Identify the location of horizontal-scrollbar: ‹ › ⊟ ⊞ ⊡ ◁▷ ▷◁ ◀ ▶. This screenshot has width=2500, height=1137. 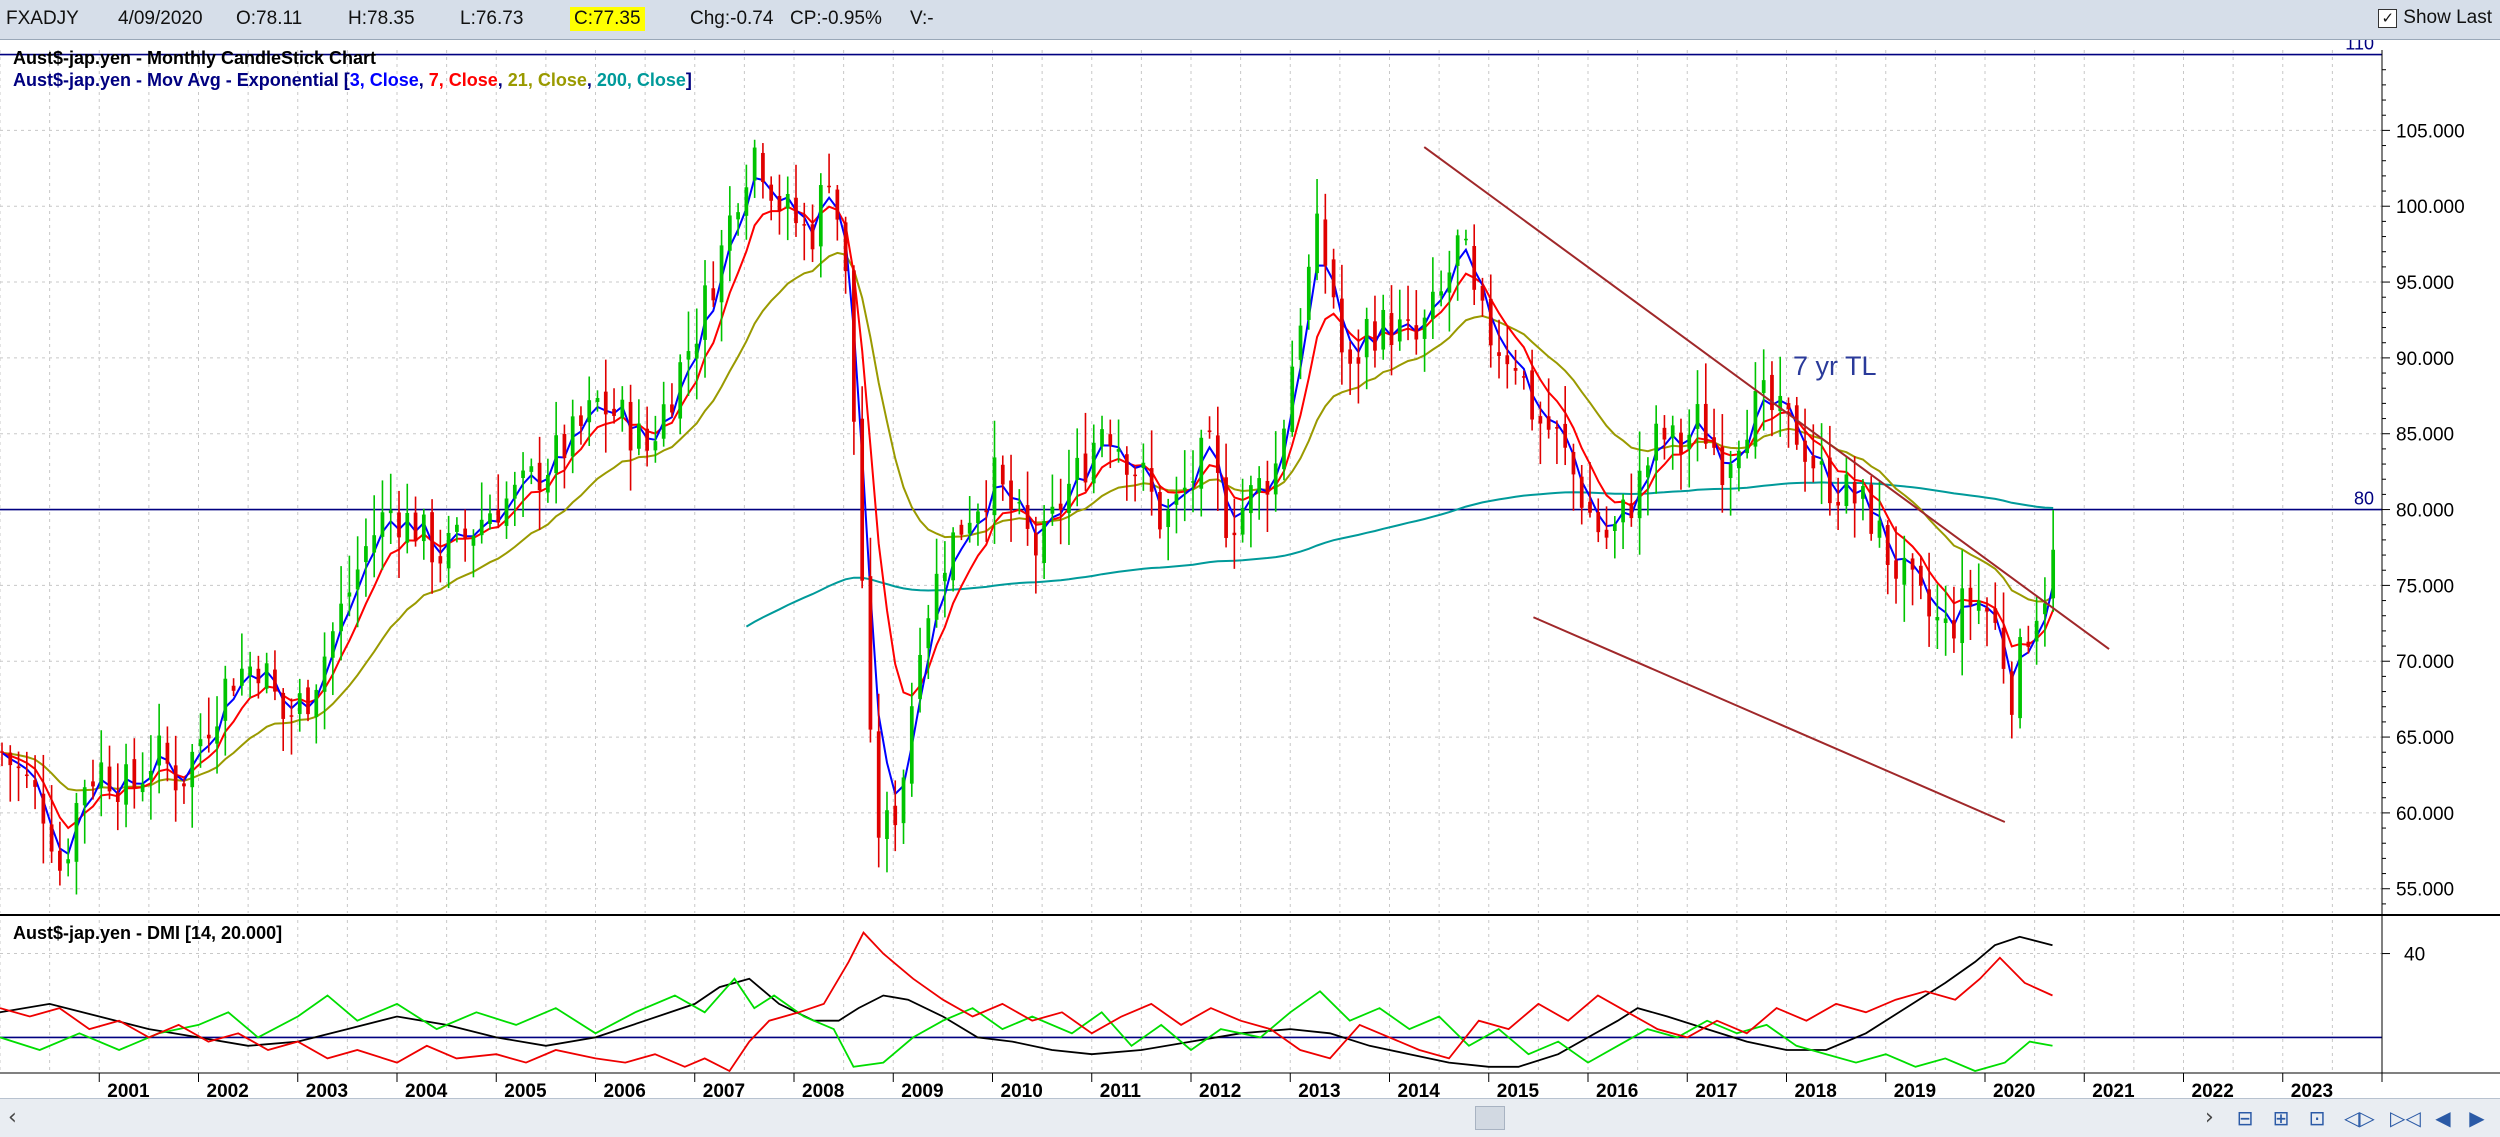
(1250, 1117).